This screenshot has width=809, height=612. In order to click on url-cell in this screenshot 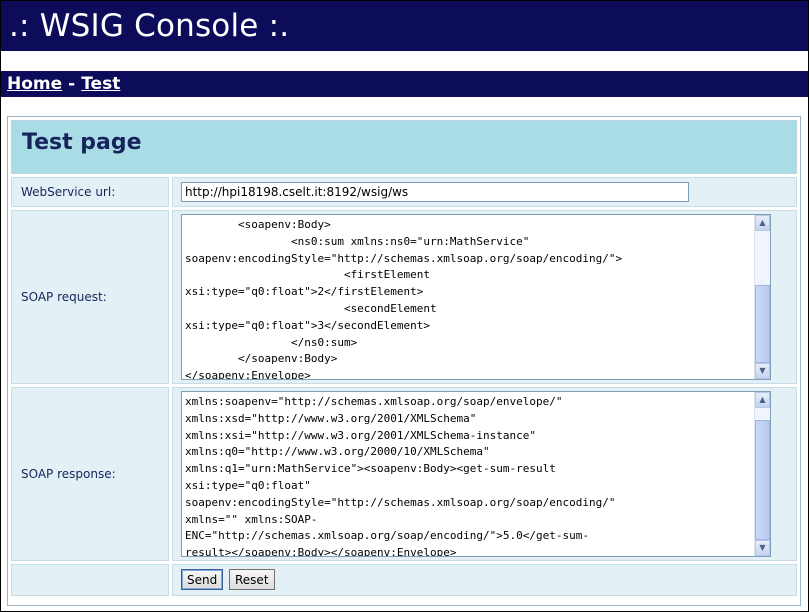, I will do `click(484, 192)`.